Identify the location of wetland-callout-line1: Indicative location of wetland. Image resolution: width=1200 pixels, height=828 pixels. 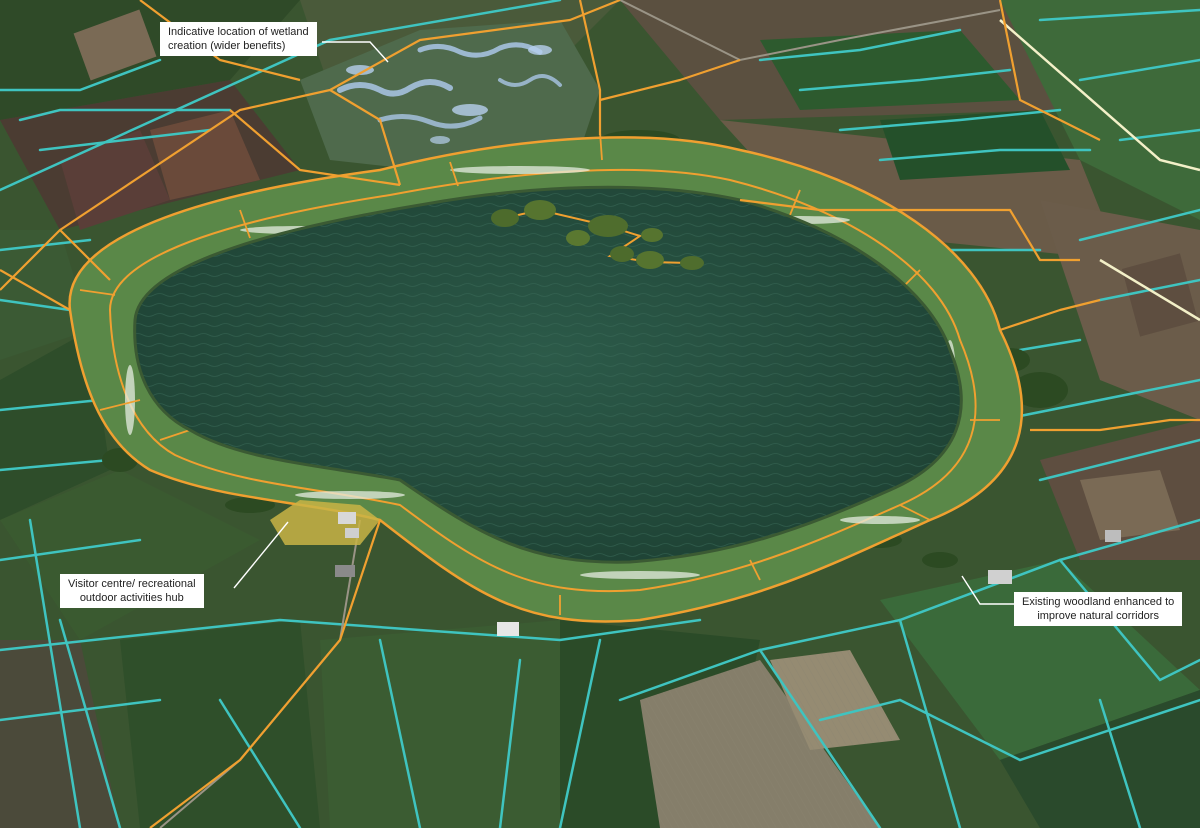
(238, 32).